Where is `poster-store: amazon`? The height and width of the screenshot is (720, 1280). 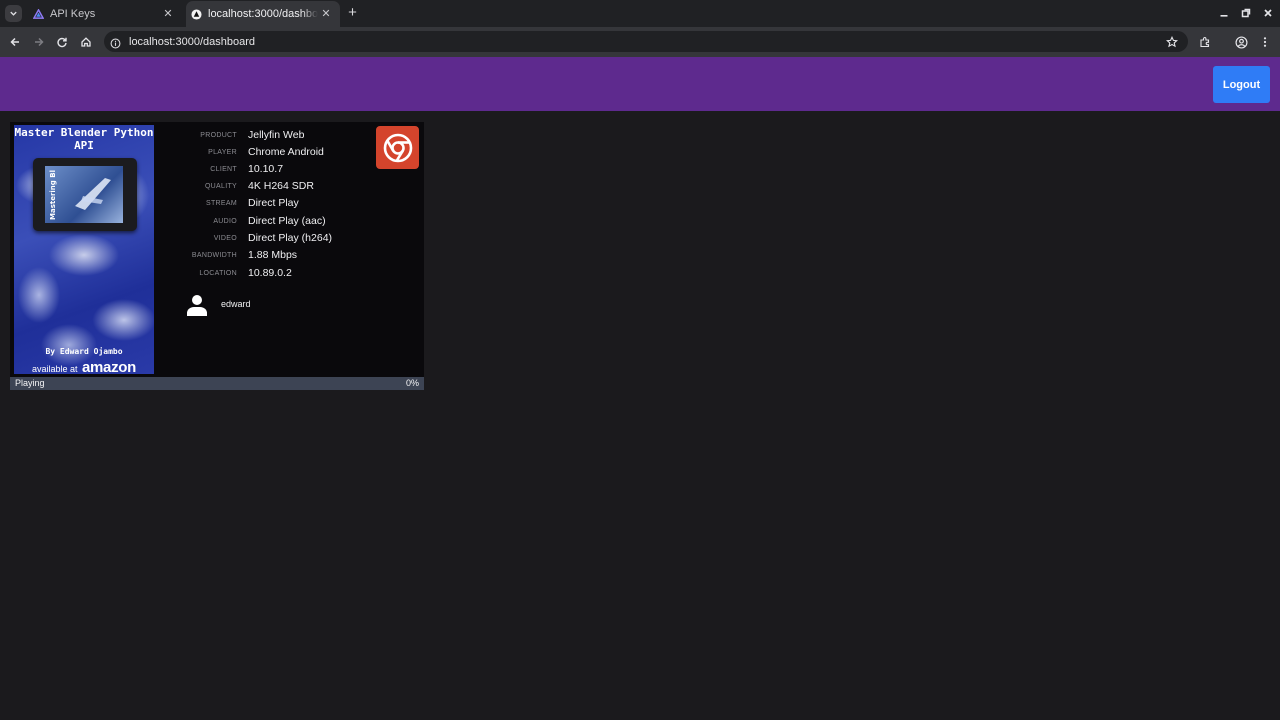
poster-store: amazon is located at coordinates (109, 366).